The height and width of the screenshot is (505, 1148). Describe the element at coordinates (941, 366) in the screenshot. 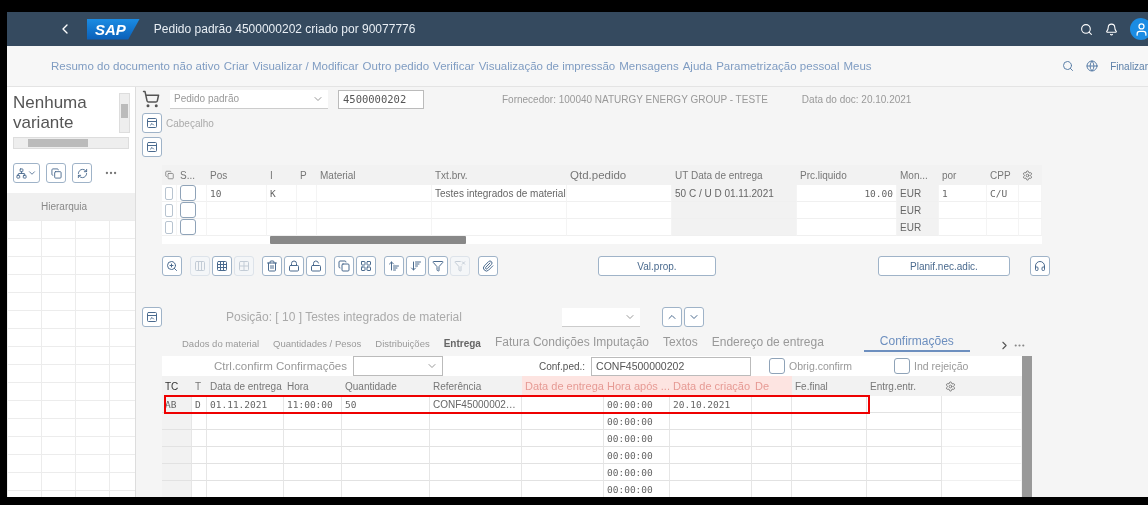

I see `checkbox-label: Ind rejeição` at that location.